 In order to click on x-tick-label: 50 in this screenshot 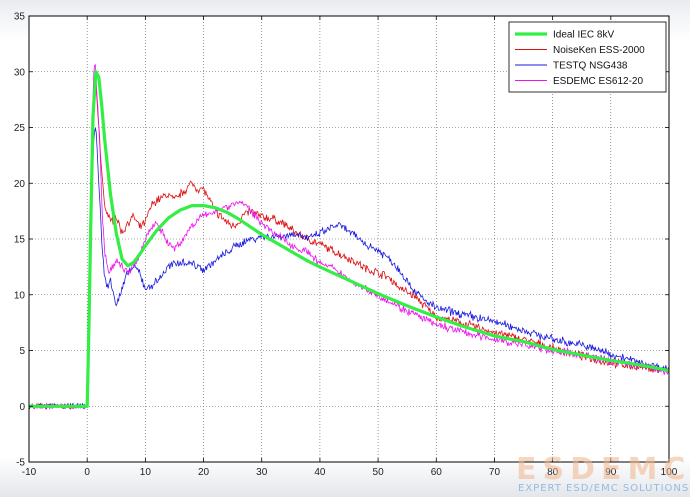, I will do `click(379, 472)`.